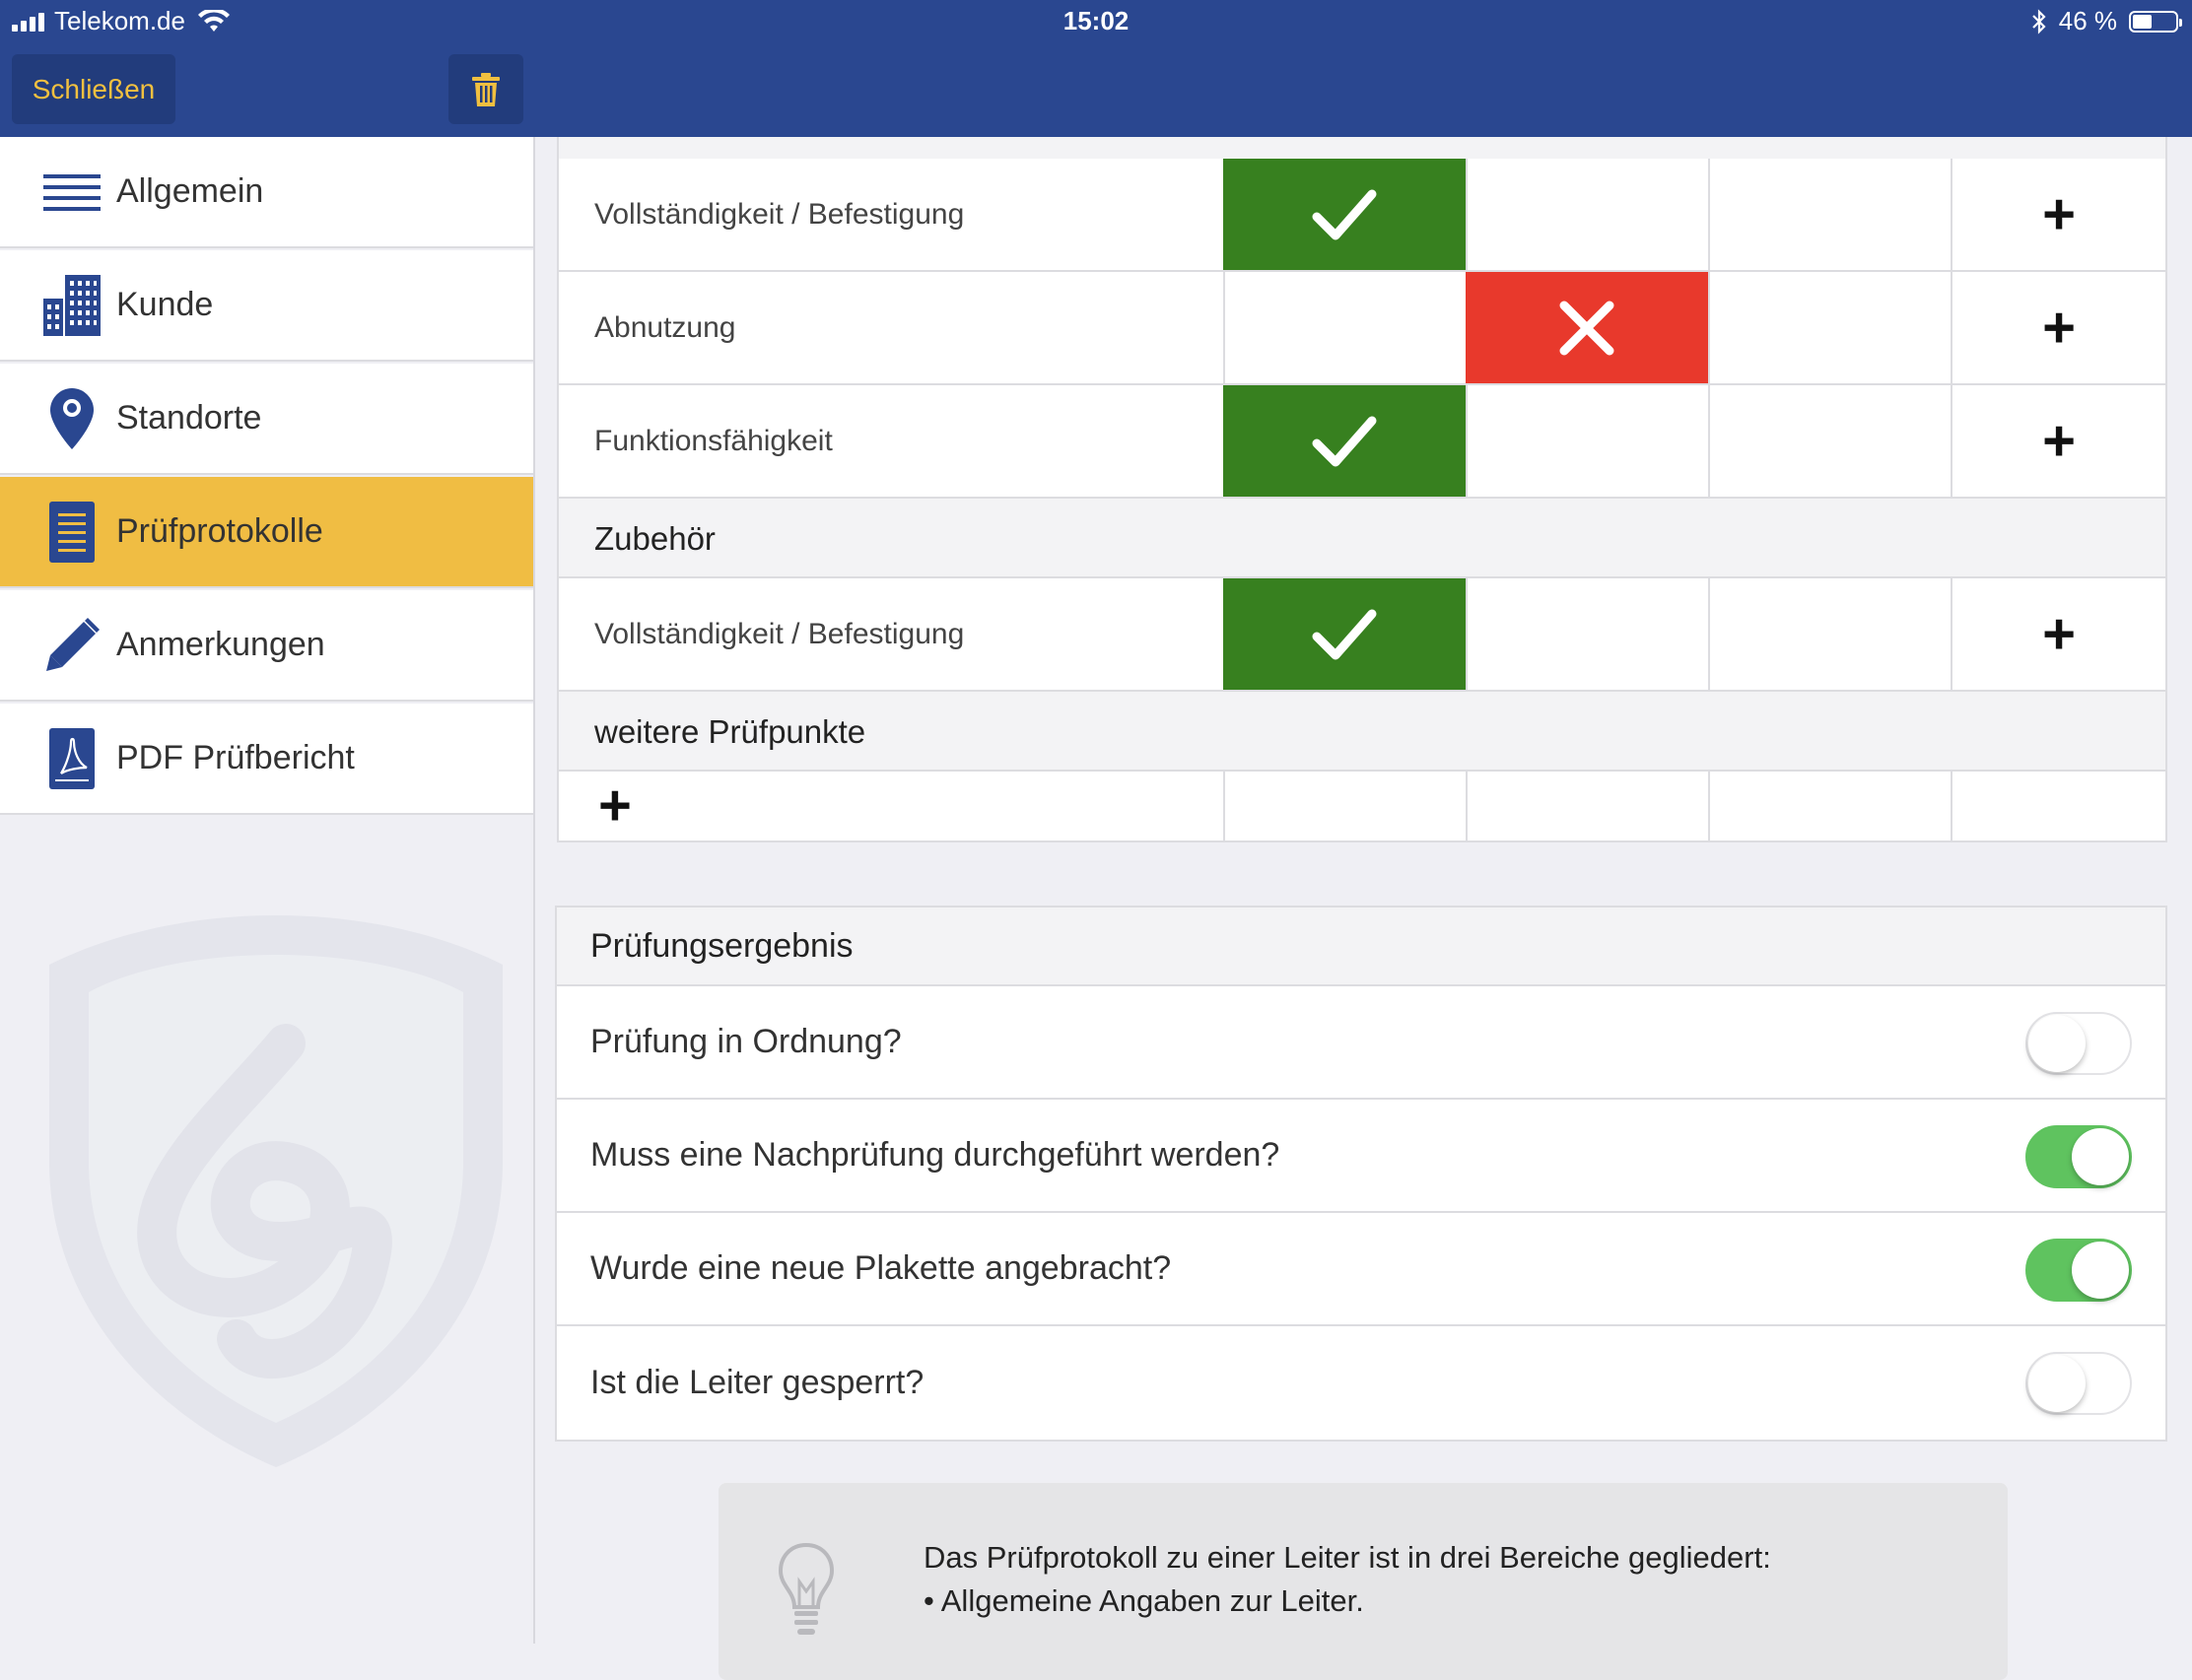  Describe the element at coordinates (1361, 1043) in the screenshot. I see `result-row-pruefung-in-ordnung: Prüfung in Ordnung?` at that location.